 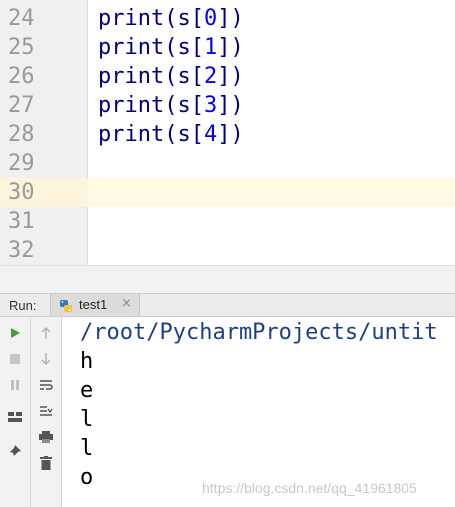 I want to click on watermark: https://blog.csdn.net/qq_41961805, so click(x=309, y=488).